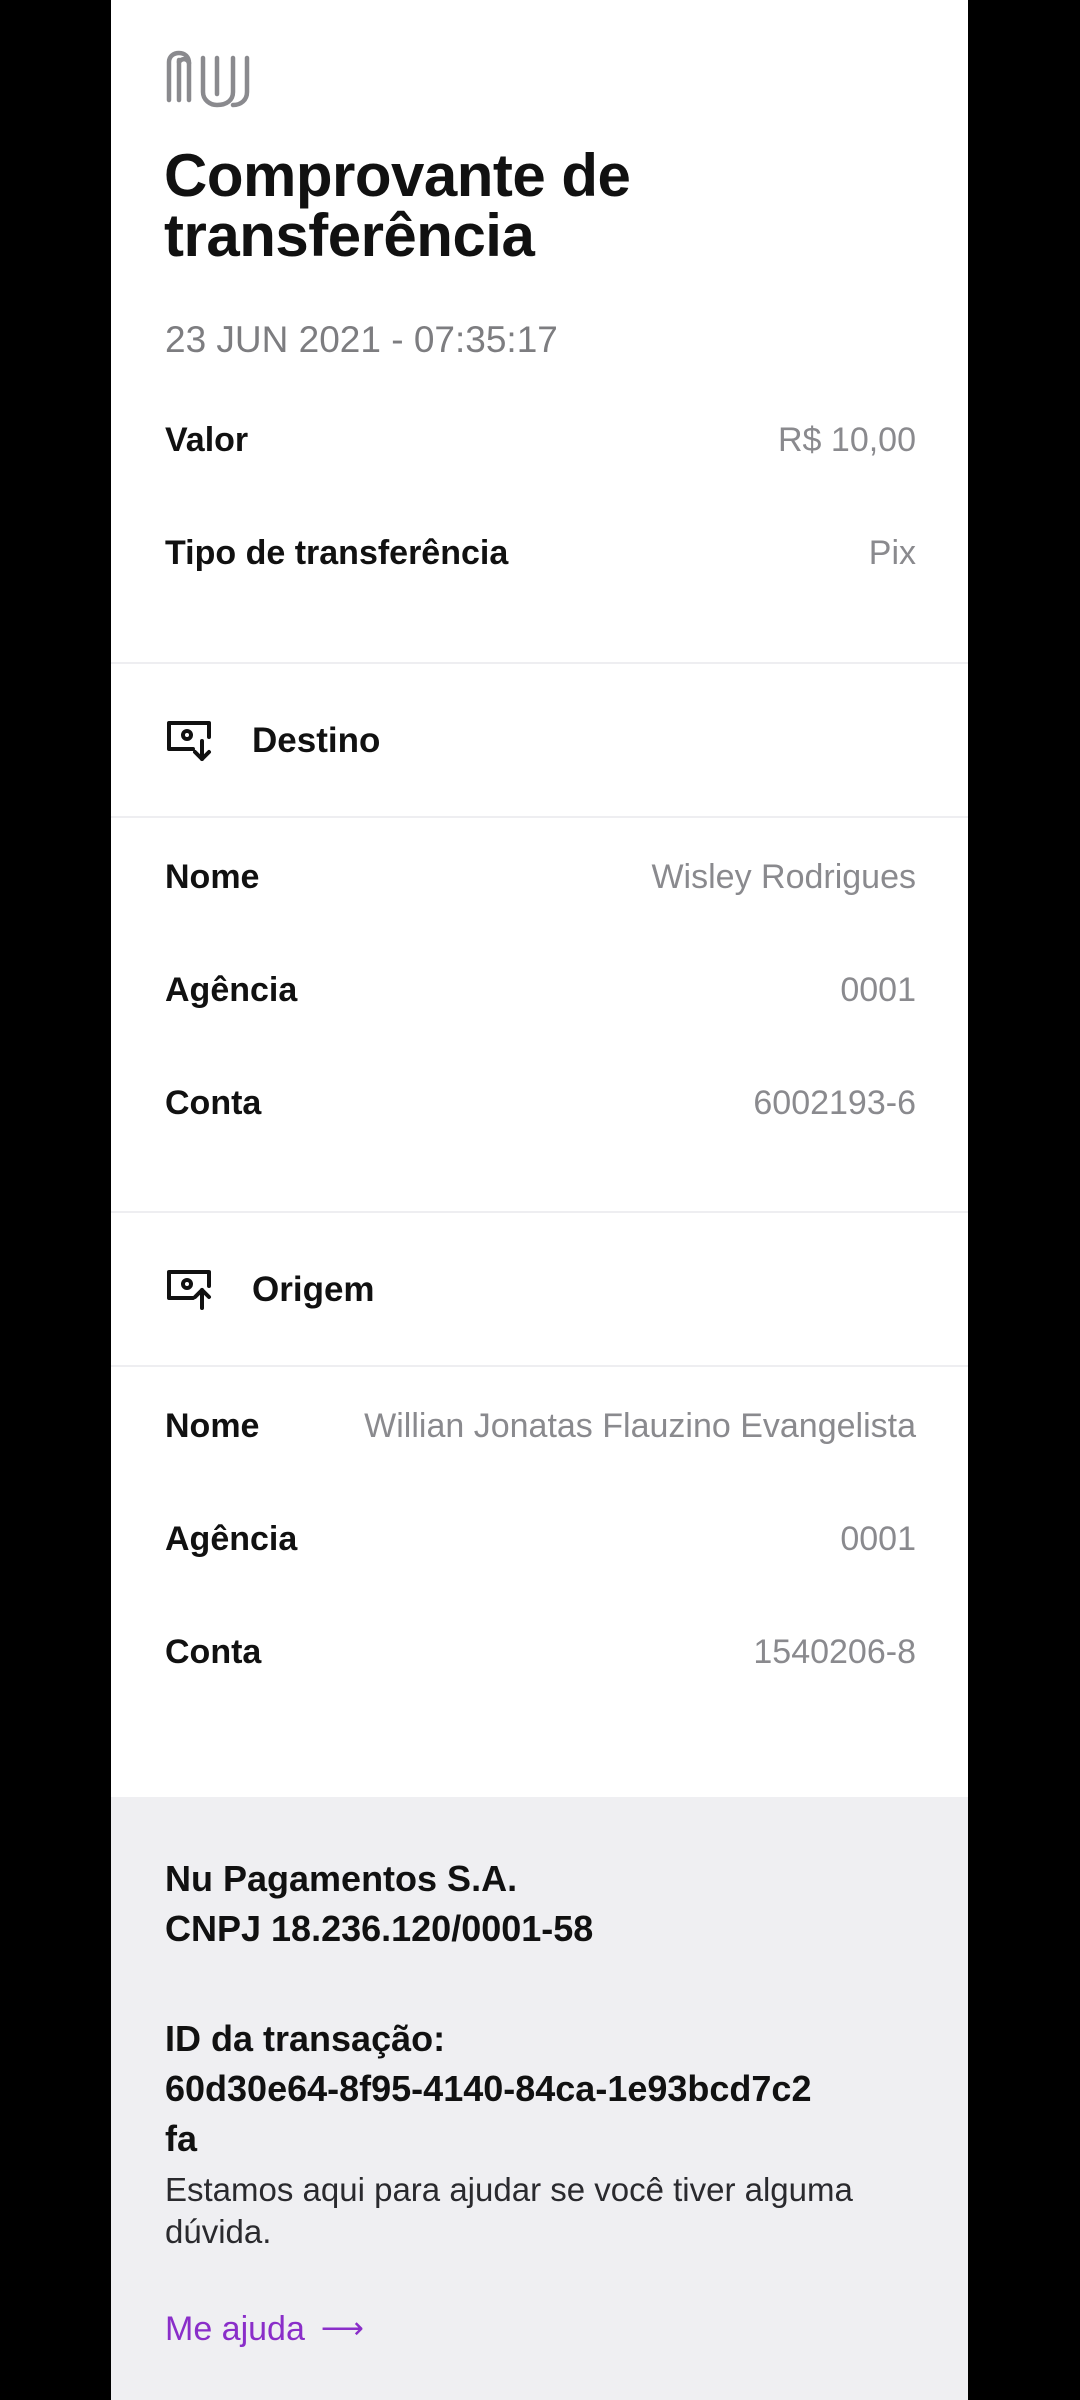 The width and height of the screenshot is (1080, 2400). I want to click on nu-logo, so click(208, 79).